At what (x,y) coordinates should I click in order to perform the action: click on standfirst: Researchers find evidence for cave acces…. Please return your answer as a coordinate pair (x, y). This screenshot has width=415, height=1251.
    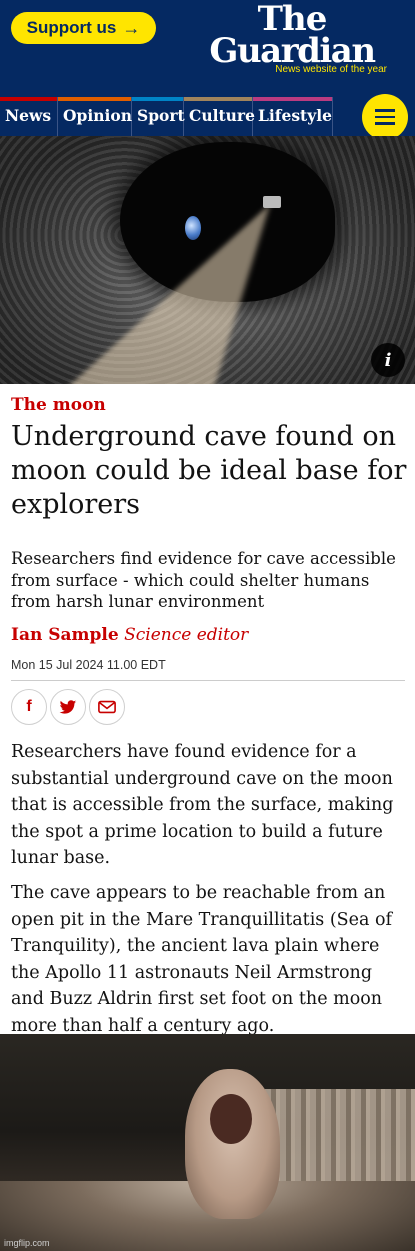
    Looking at the image, I should click on (203, 580).